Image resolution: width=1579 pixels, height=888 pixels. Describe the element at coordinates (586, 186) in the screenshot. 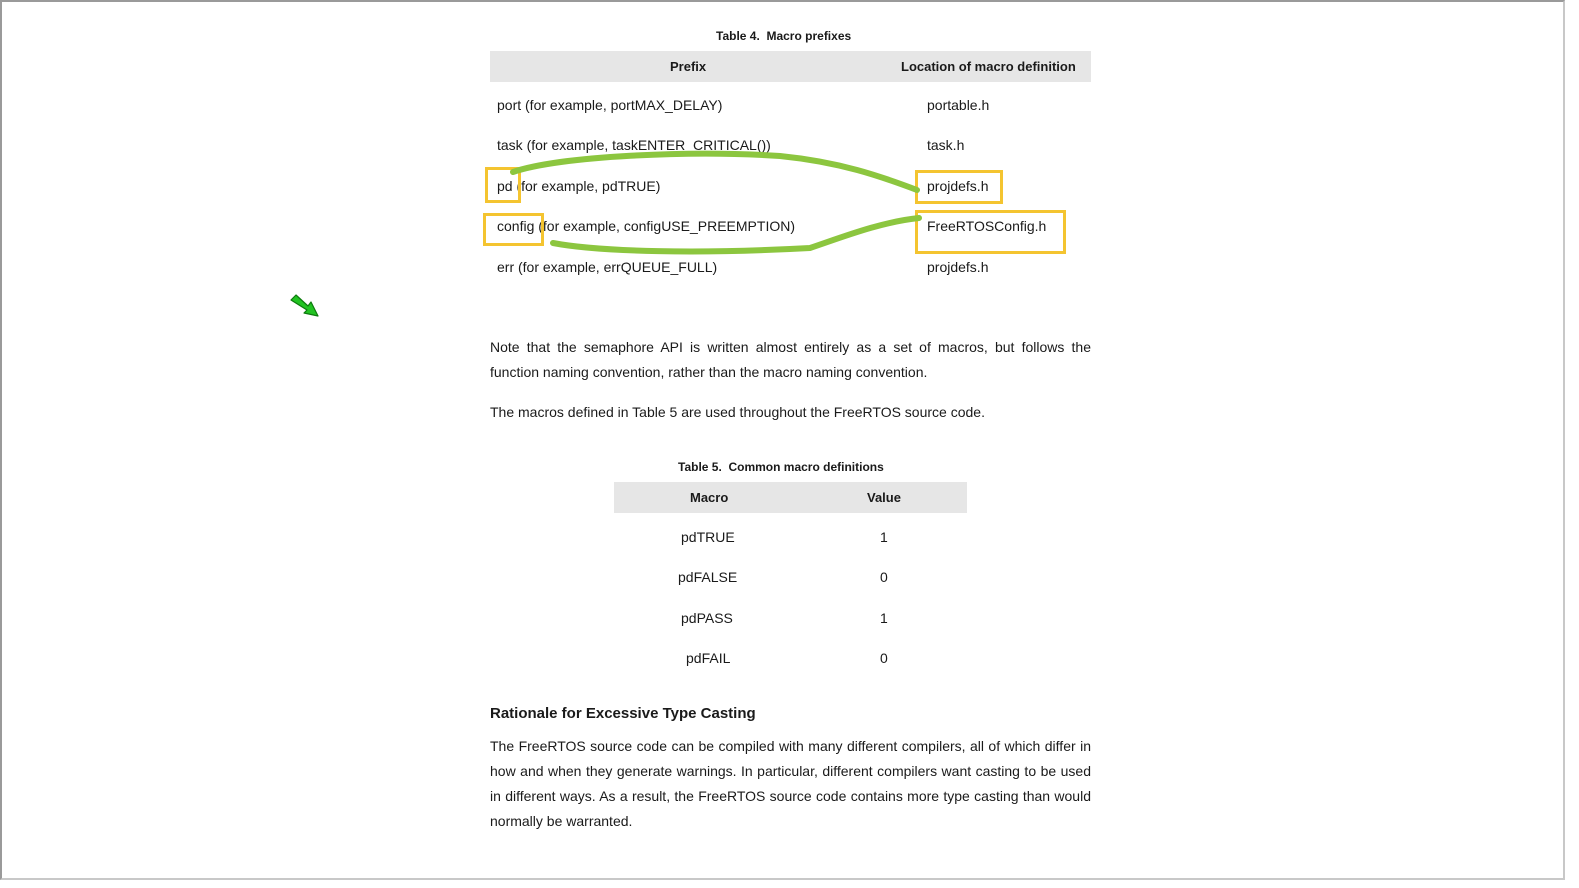

I see `prefix-rest: (for example, pdTRUE)` at that location.